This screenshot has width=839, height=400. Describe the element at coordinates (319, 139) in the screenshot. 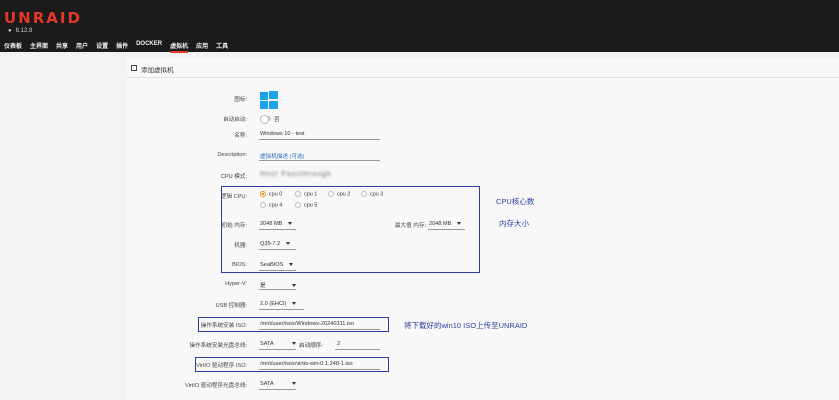

I see `name-underline` at that location.